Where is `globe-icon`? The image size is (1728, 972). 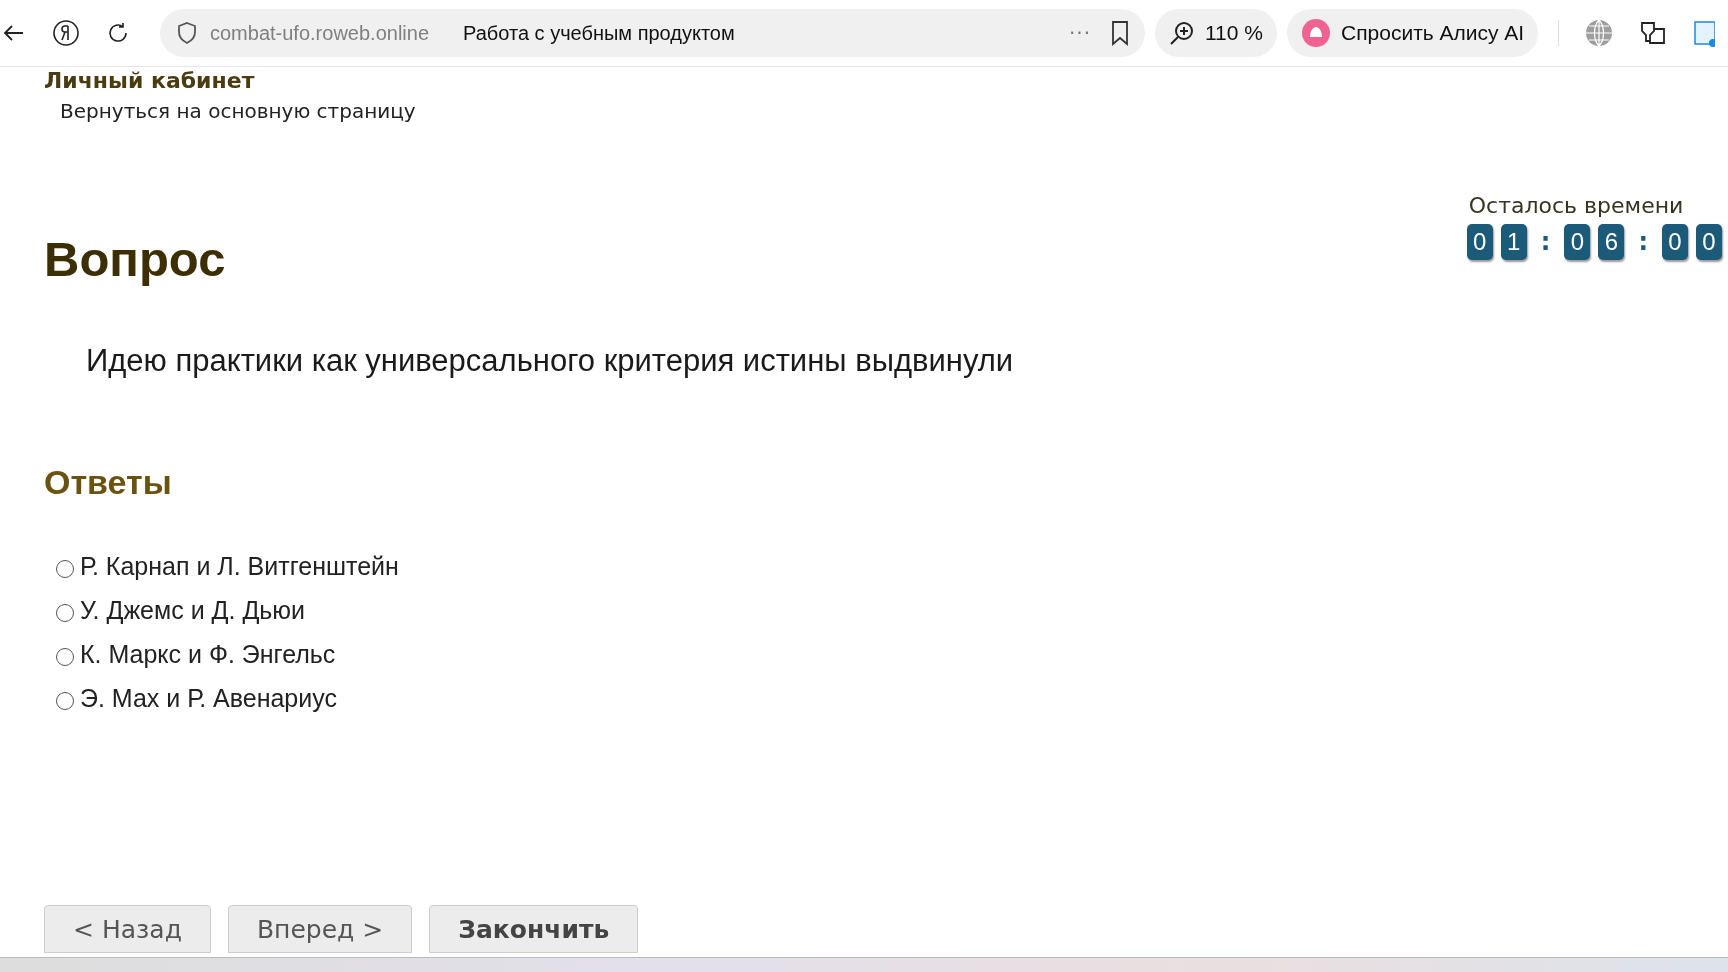 globe-icon is located at coordinates (1599, 33).